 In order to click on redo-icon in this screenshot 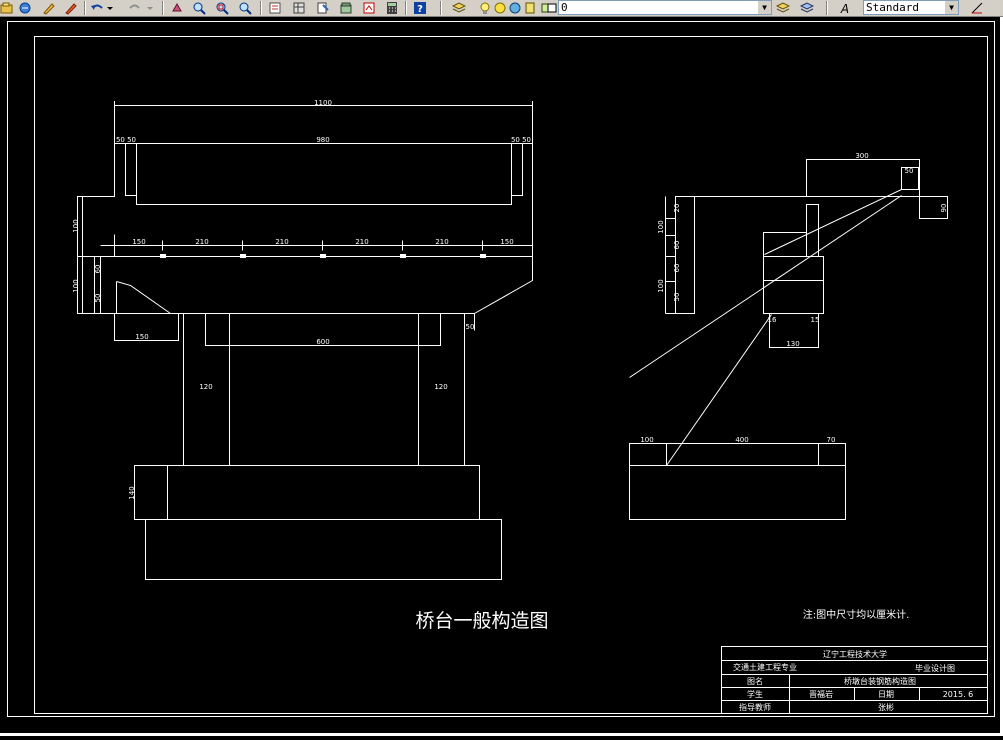, I will do `click(135, 8)`.